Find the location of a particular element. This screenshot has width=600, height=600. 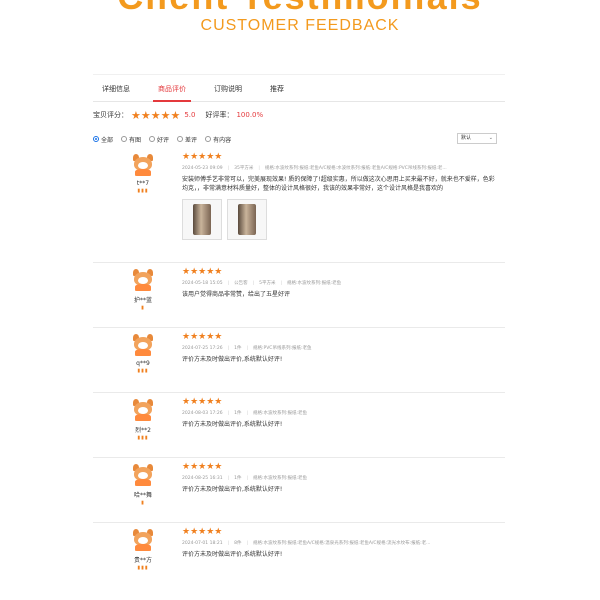

filter-label: 有图 is located at coordinates (135, 140).